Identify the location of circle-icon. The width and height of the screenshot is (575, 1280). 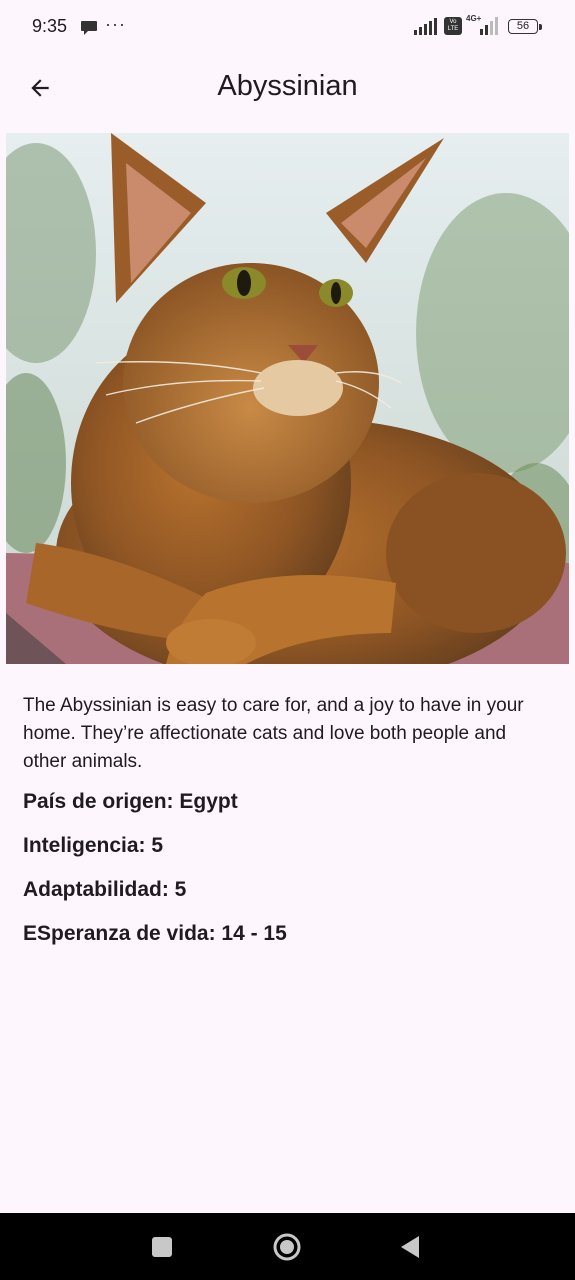
(287, 1247).